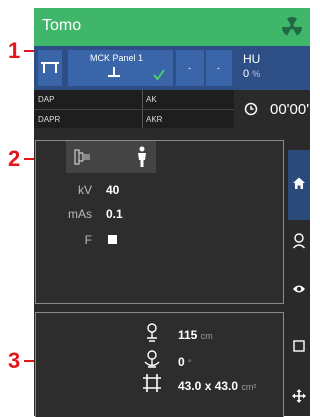 Image resolution: width=320 pixels, height=417 pixels. I want to click on detector-panel-button: MCK Panel 1, so click(120, 68).